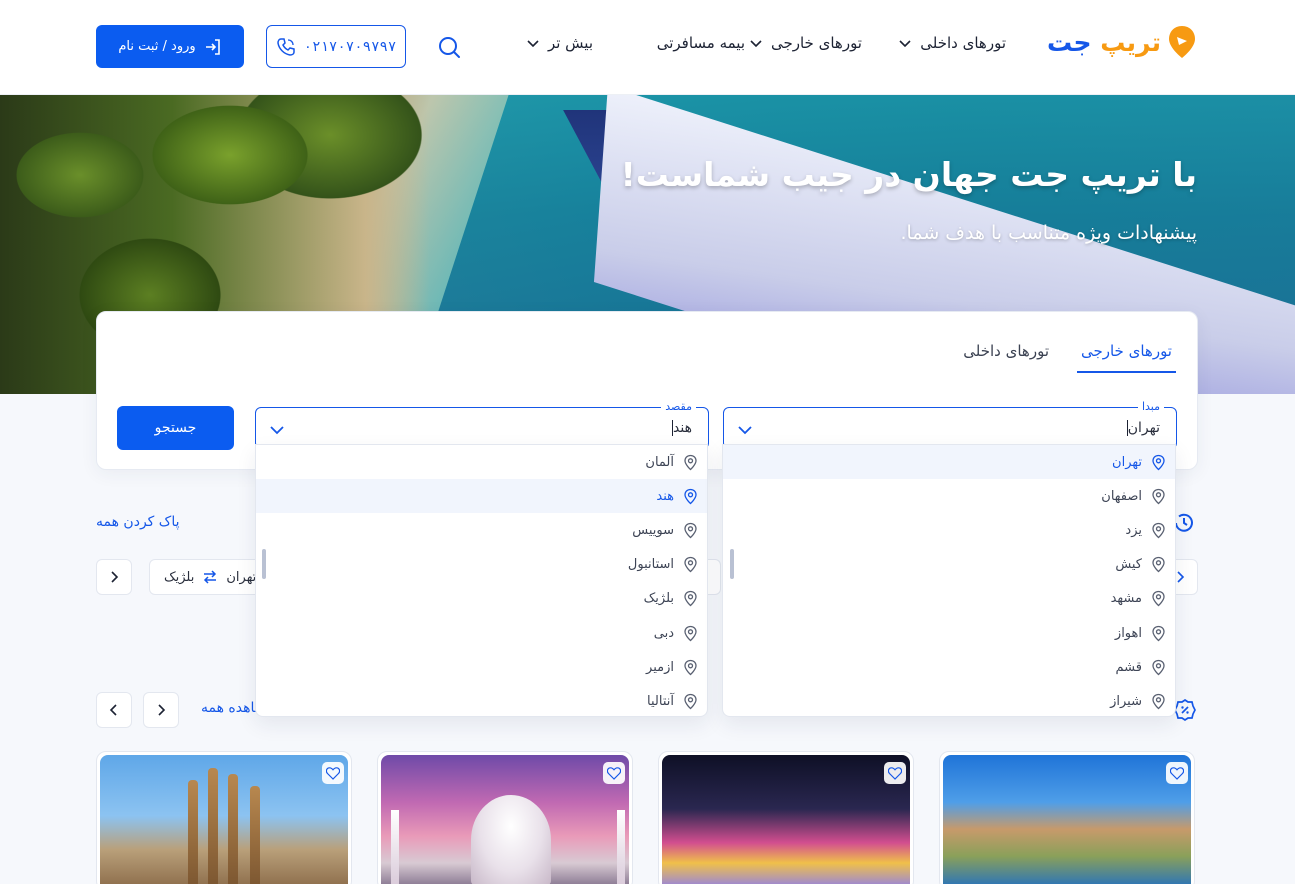 The height and width of the screenshot is (884, 1295). Describe the element at coordinates (481, 496) in the screenshot. I see `dropdown-option: هند` at that location.